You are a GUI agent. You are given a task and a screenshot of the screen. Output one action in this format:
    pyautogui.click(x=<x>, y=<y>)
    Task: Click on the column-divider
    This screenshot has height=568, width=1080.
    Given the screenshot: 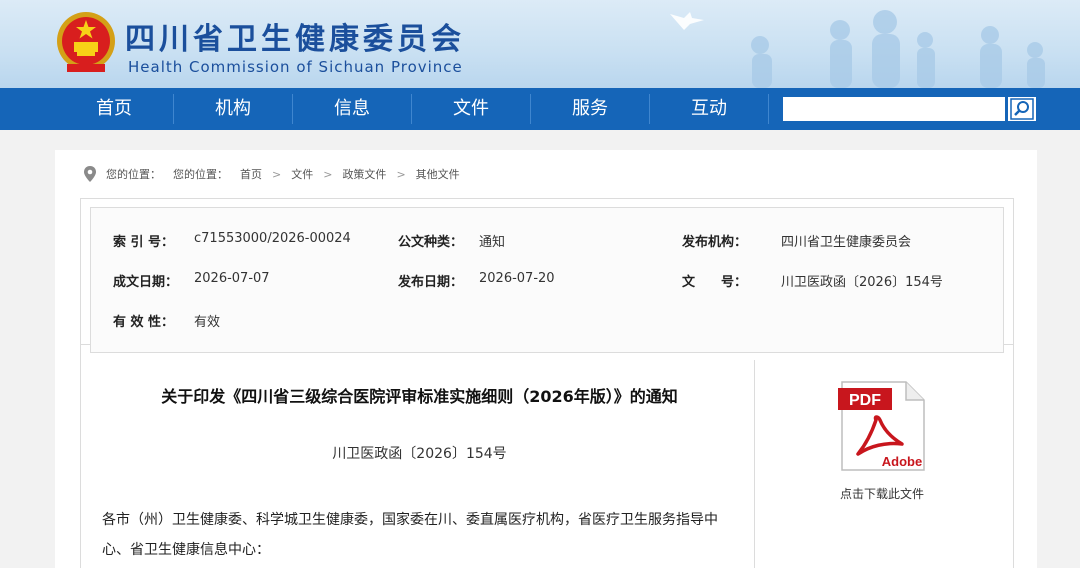 What is the action you would take?
    pyautogui.click(x=754, y=464)
    